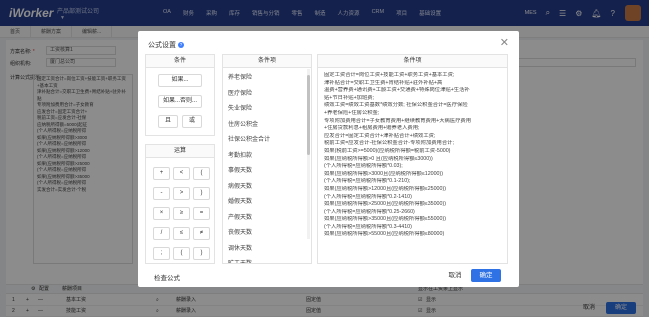 This screenshot has width=649, height=317. Describe the element at coordinates (389, 143) in the screenshot. I see `formula-line: 税前工资=应发合计-社保公积金合计-专项附加费用合计;` at that location.